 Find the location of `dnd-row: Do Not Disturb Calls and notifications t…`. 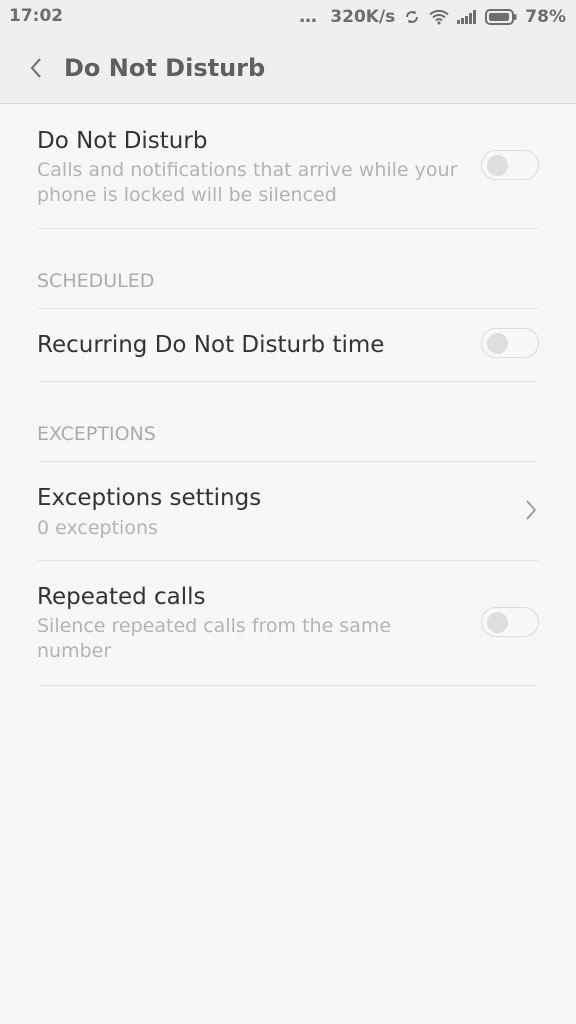

dnd-row: Do Not Disturb Calls and notifications t… is located at coordinates (288, 166).